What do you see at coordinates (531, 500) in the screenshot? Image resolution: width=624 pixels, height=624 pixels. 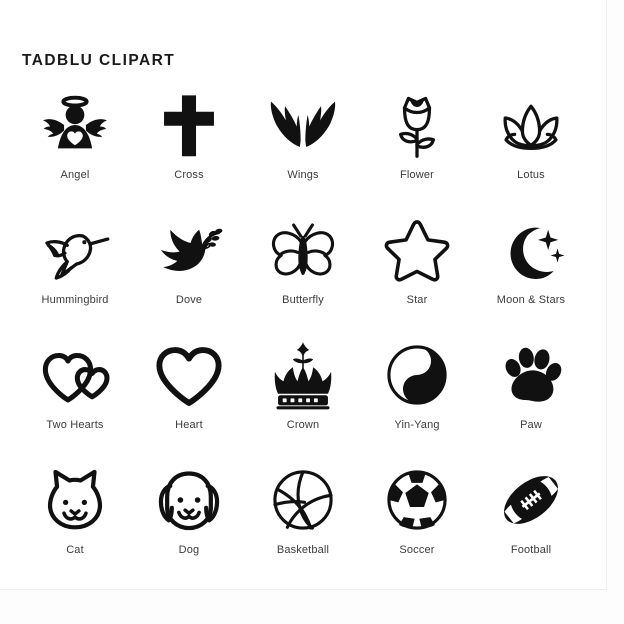 I see `football-icon` at bounding box center [531, 500].